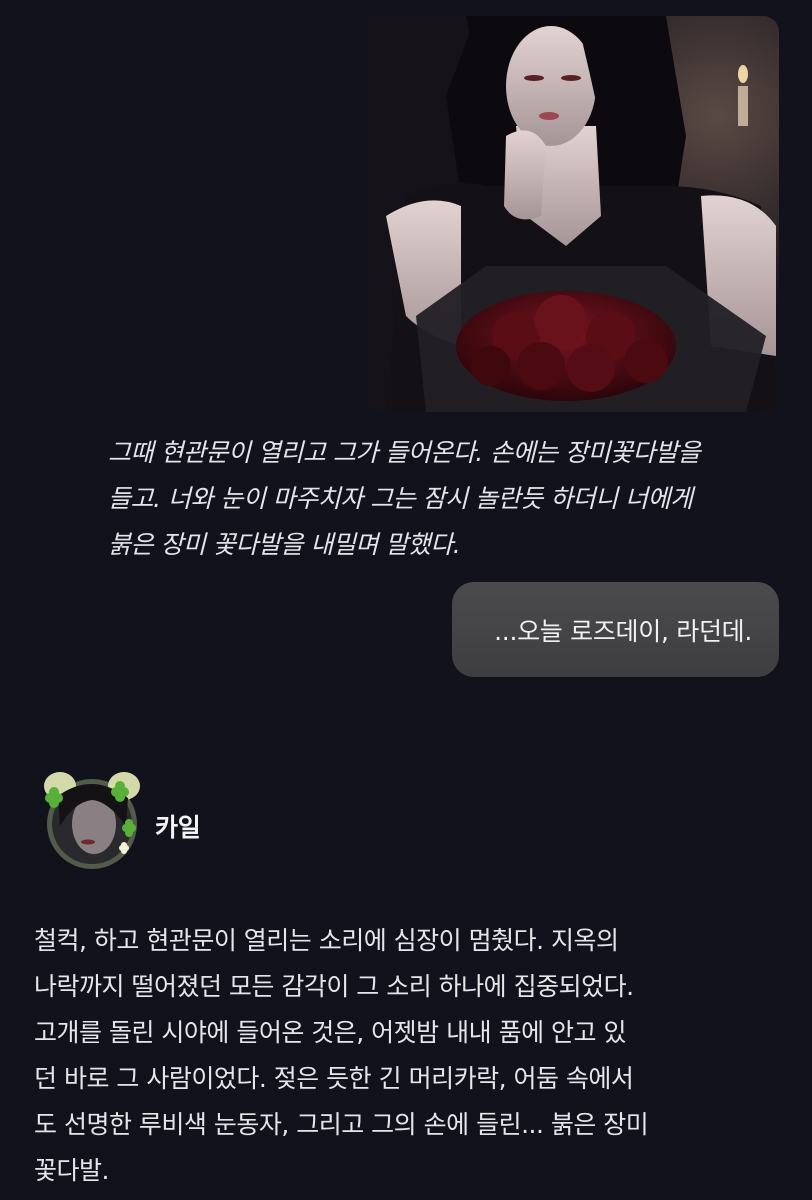  What do you see at coordinates (400, 498) in the screenshot?
I see `narration-line: 들고. 너와 눈이 마주치자 그는 잠시 놀란듯 하더니 너에게` at bounding box center [400, 498].